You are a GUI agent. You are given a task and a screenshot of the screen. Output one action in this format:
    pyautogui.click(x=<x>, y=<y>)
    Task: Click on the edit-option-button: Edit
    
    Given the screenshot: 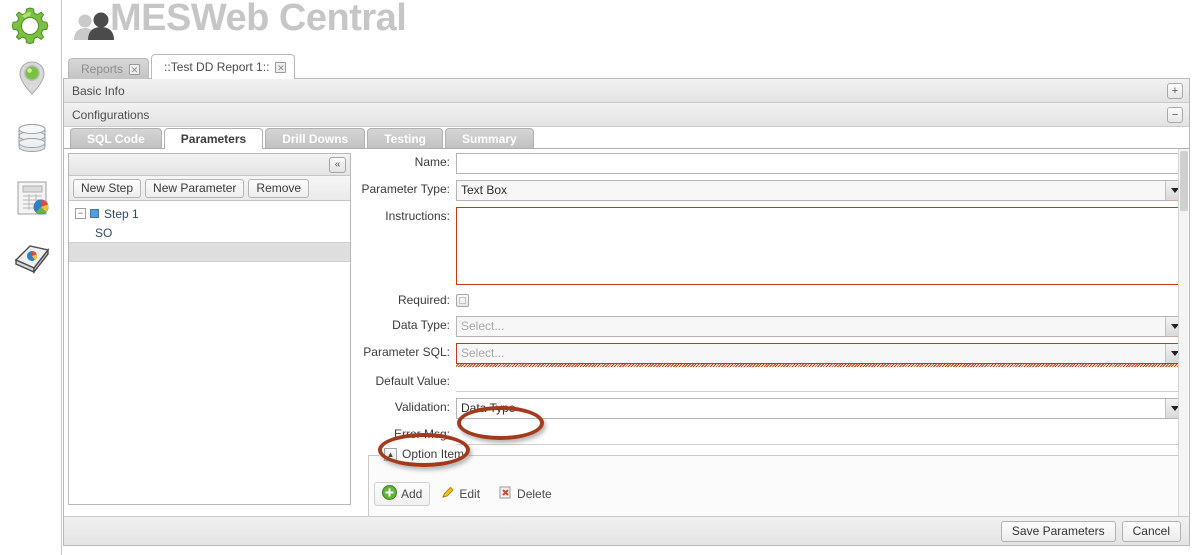 What is the action you would take?
    pyautogui.click(x=460, y=494)
    